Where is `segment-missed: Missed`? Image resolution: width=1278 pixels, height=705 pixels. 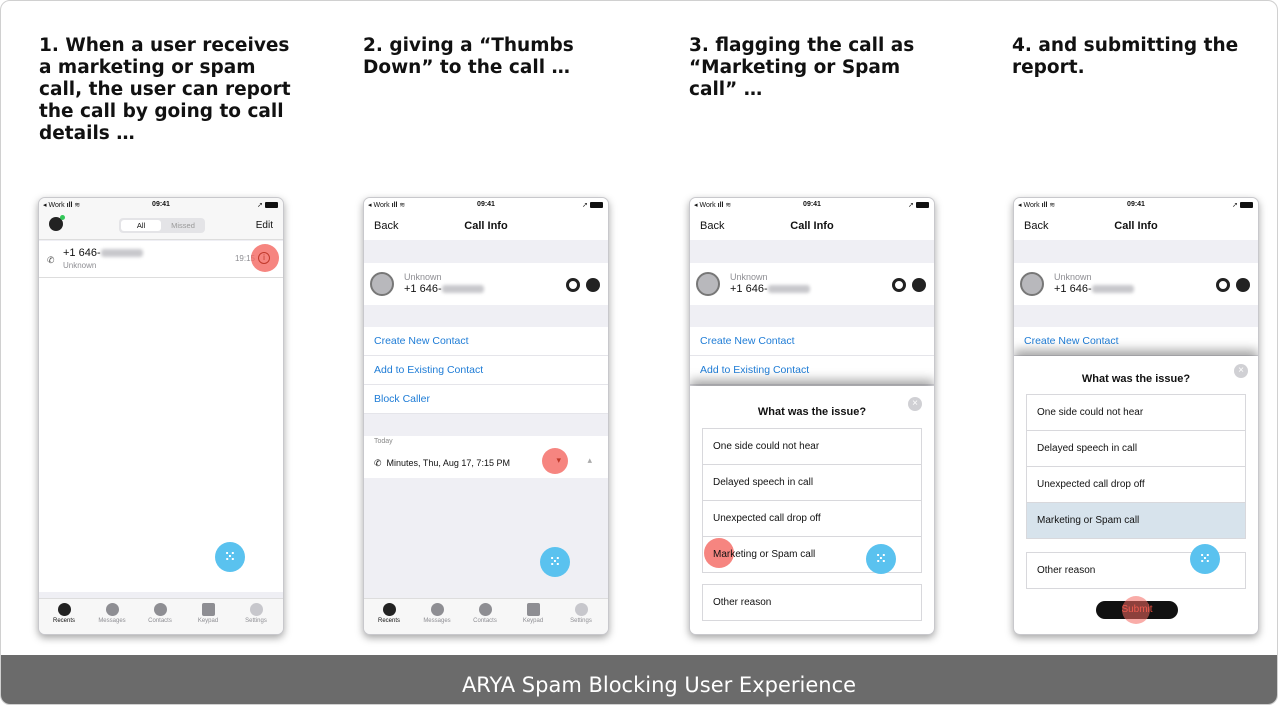 segment-missed: Missed is located at coordinates (183, 225).